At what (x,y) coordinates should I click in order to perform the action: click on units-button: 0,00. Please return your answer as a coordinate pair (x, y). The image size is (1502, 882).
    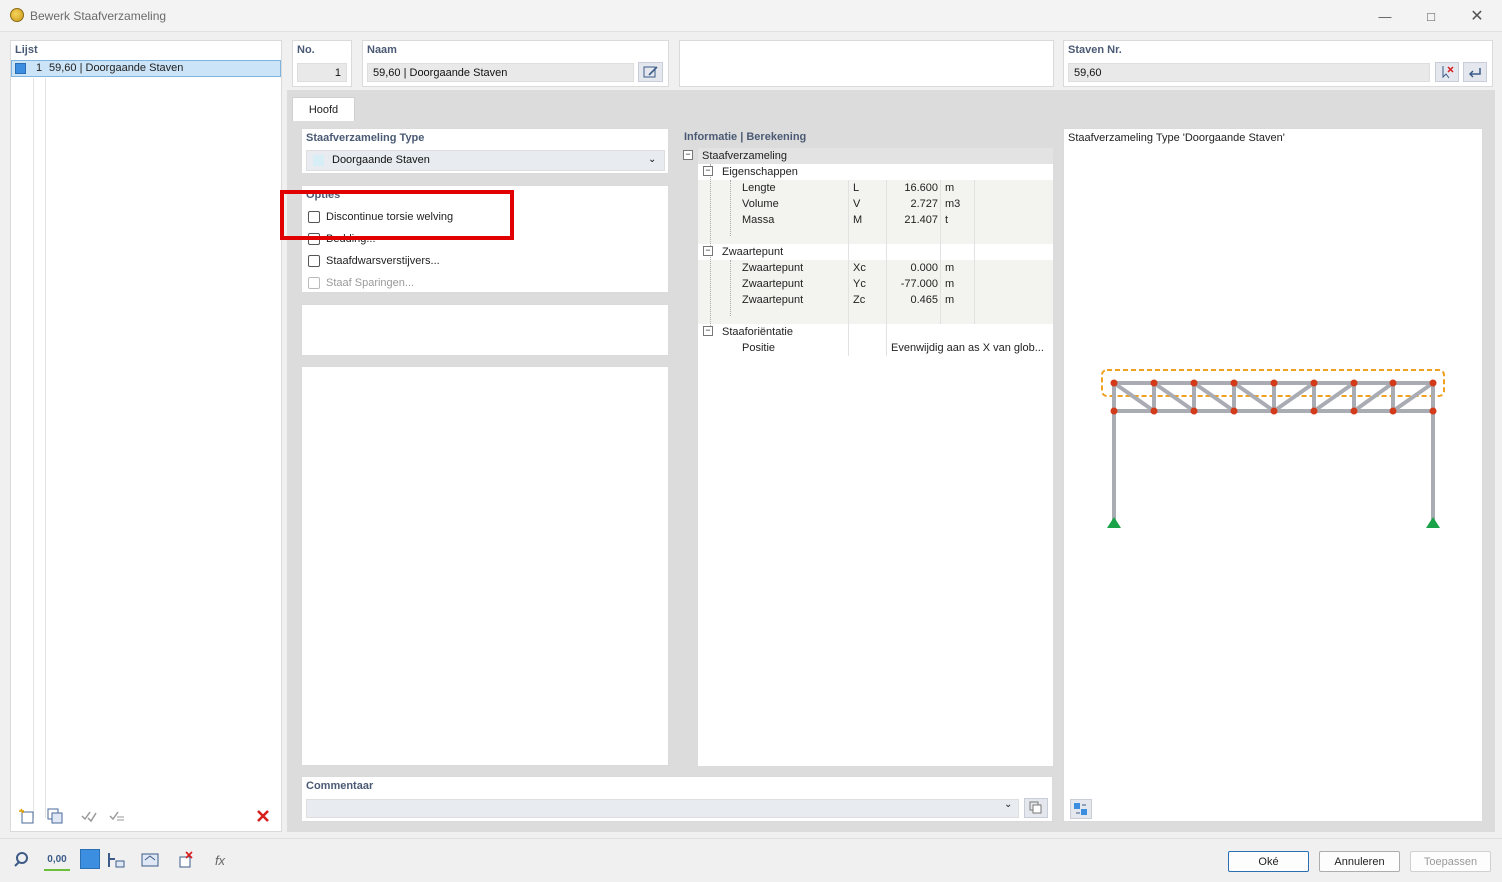
    Looking at the image, I should click on (57, 860).